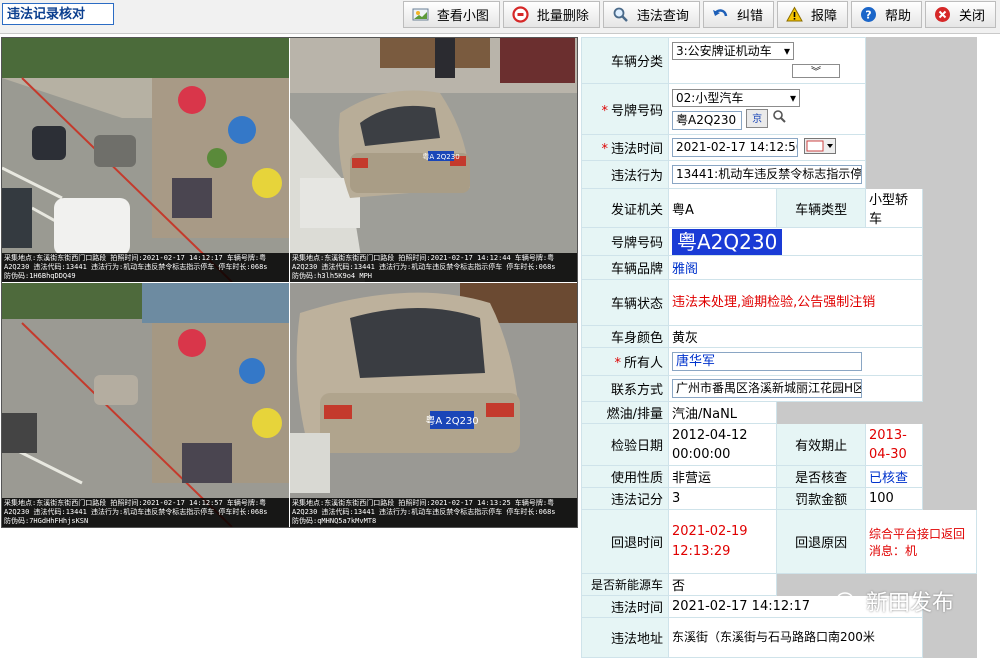 The height and width of the screenshot is (658, 1000). I want to click on plate-type-label: * 号牌号码, so click(625, 109).